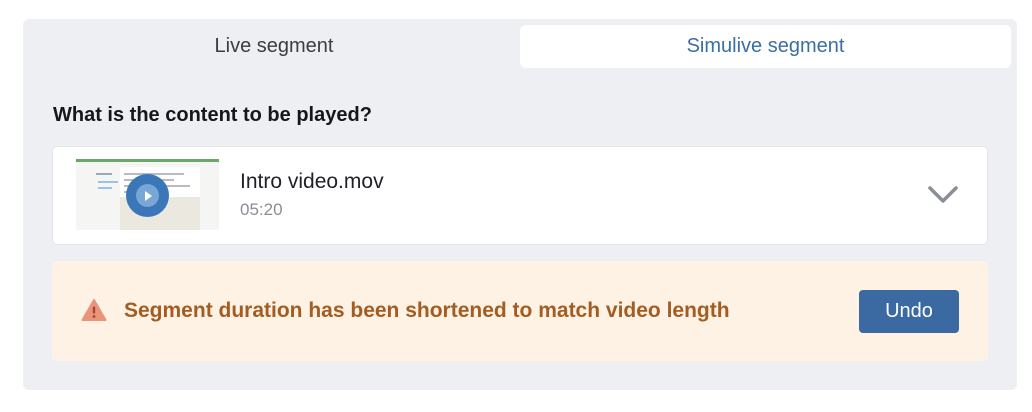 This screenshot has width=1032, height=412. I want to click on file-duration: 05:20, so click(261, 209).